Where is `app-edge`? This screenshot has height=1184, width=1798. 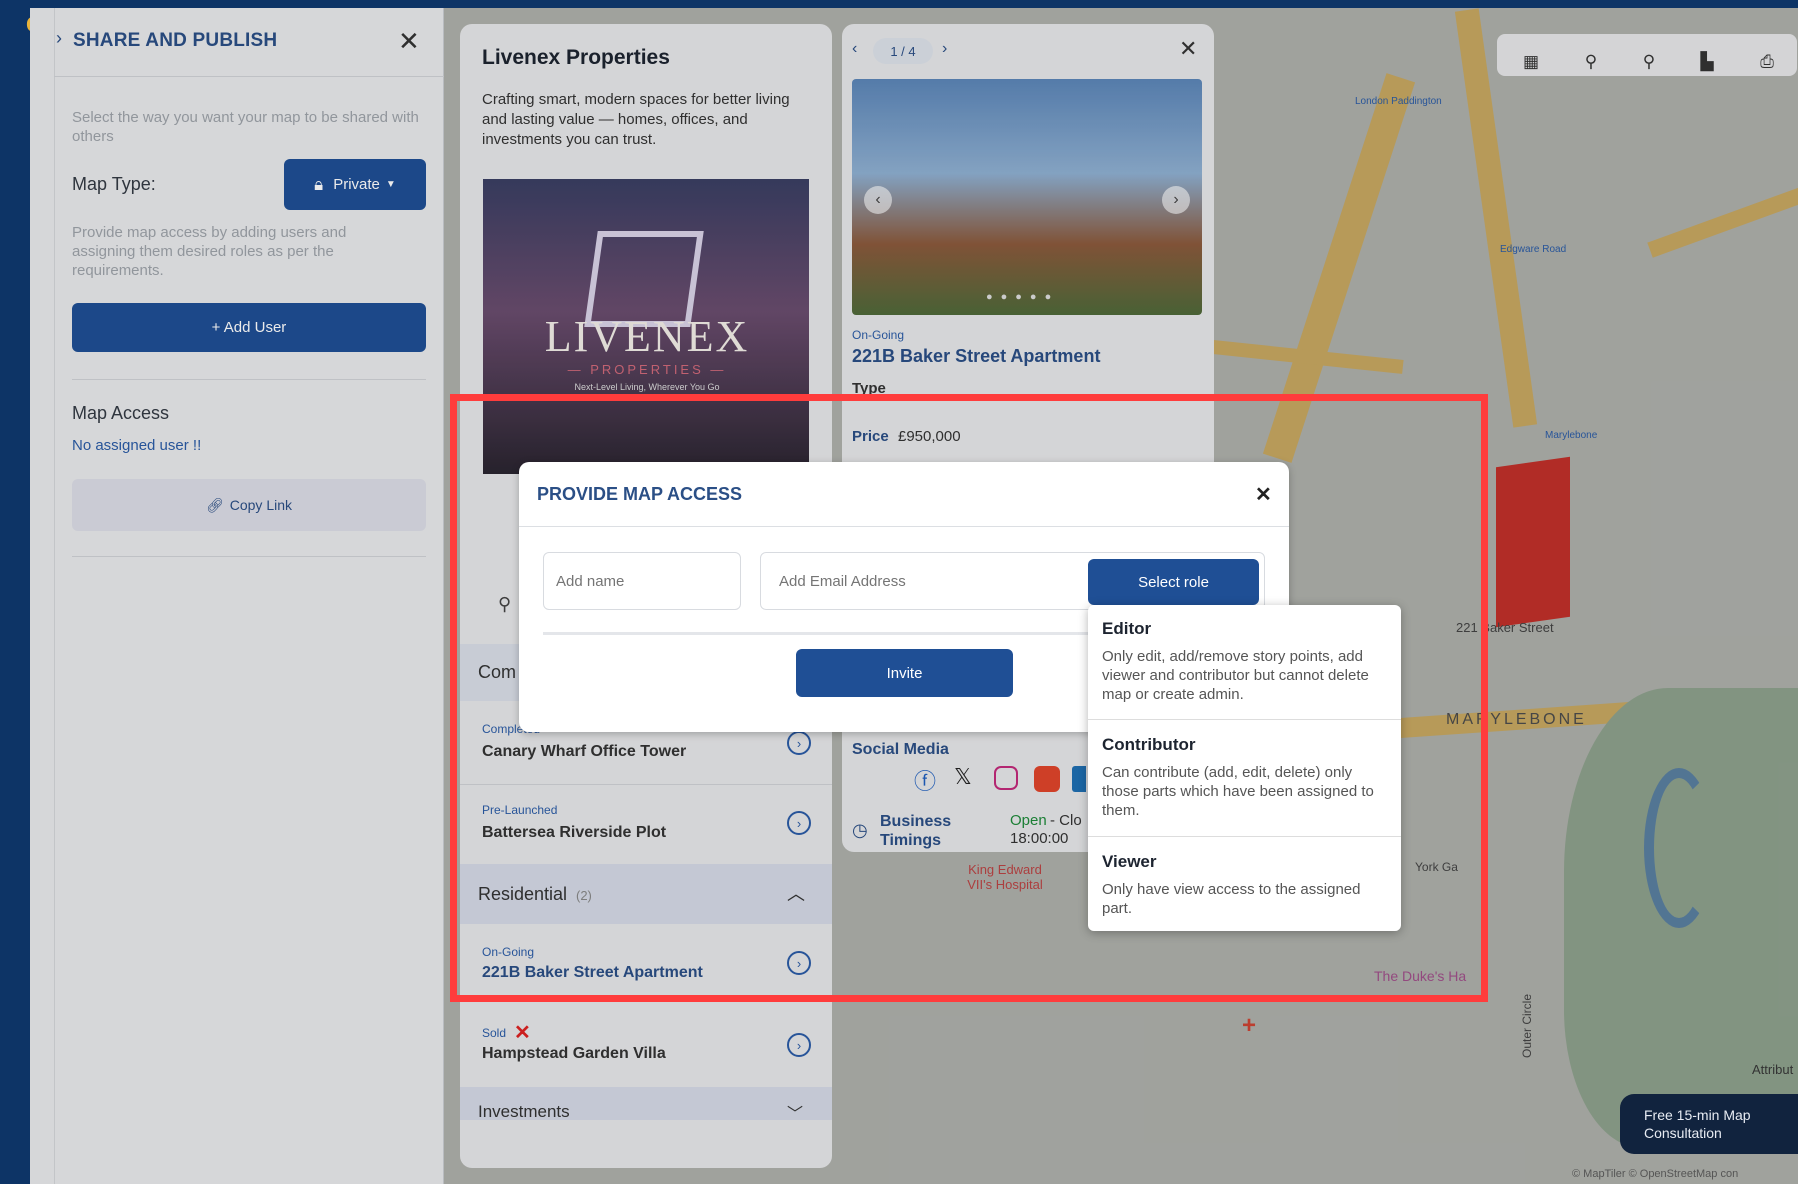
app-edge is located at coordinates (15, 592).